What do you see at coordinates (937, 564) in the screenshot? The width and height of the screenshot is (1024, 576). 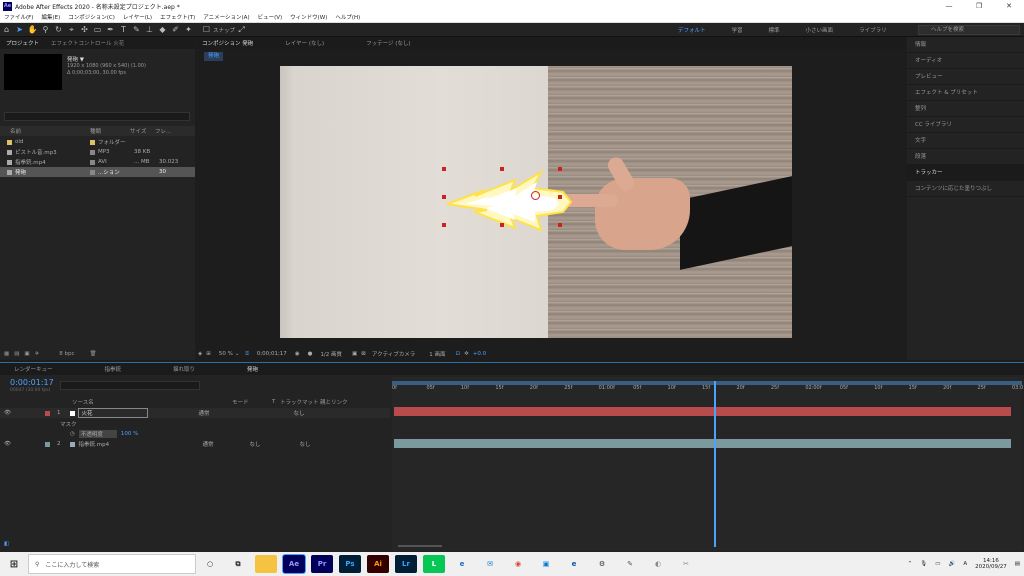 I see `network-icon: ▭` at bounding box center [937, 564].